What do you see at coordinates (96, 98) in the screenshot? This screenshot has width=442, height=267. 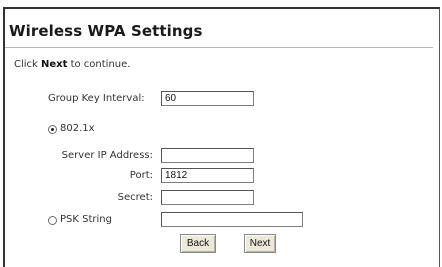 I see `group-key-interval-label: Group Key Interval:` at bounding box center [96, 98].